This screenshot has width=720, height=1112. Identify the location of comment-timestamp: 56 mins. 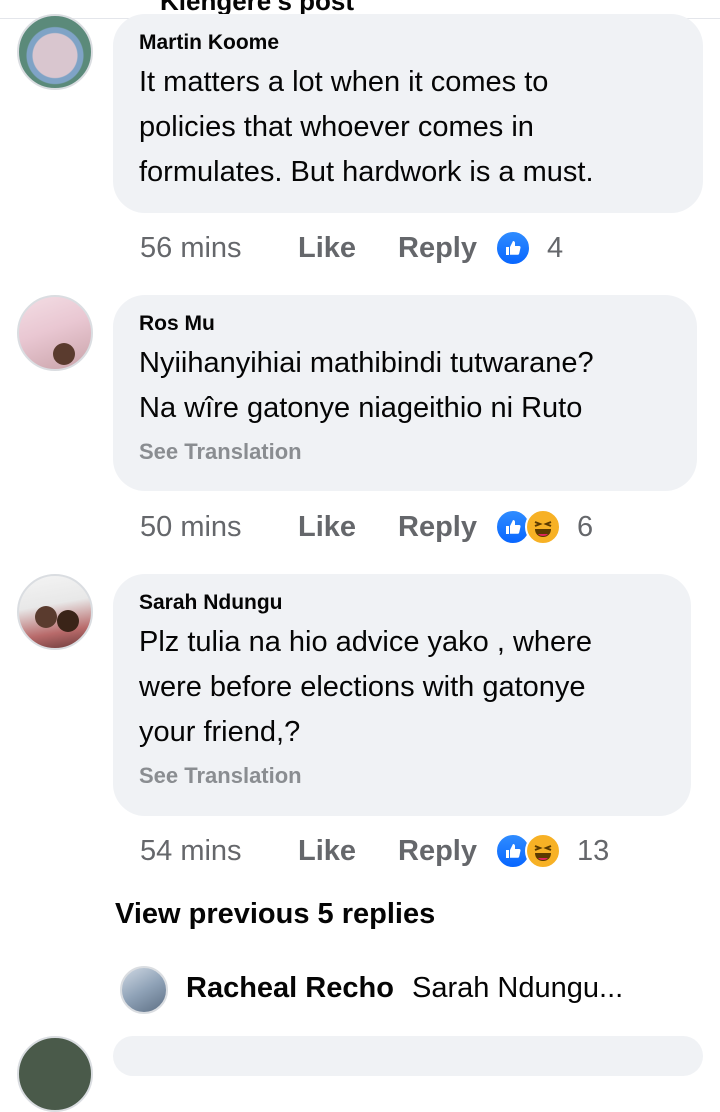
(219, 248).